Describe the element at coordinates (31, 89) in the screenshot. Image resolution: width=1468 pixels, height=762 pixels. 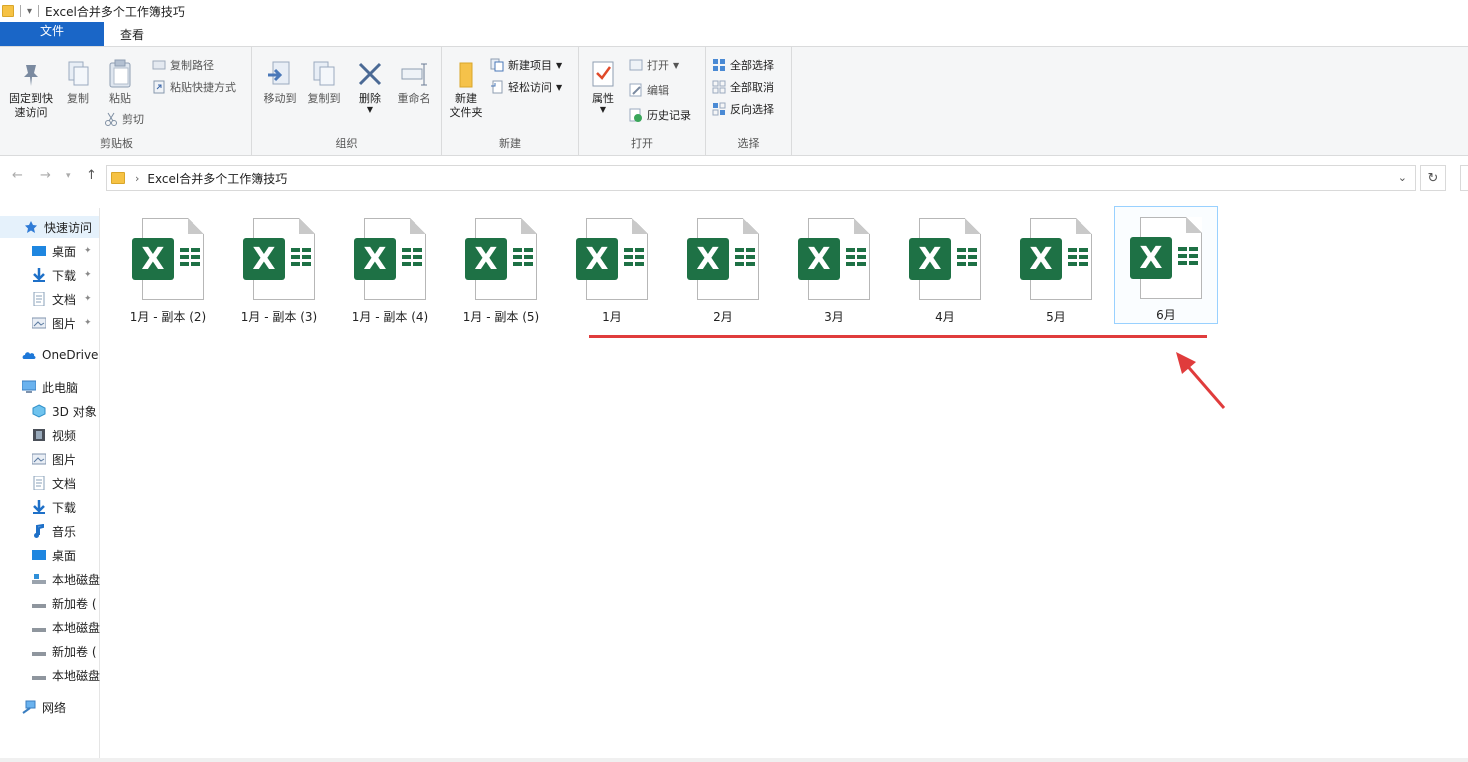
I see `pin-to-quick-access-button: 固定到快 速访问` at that location.